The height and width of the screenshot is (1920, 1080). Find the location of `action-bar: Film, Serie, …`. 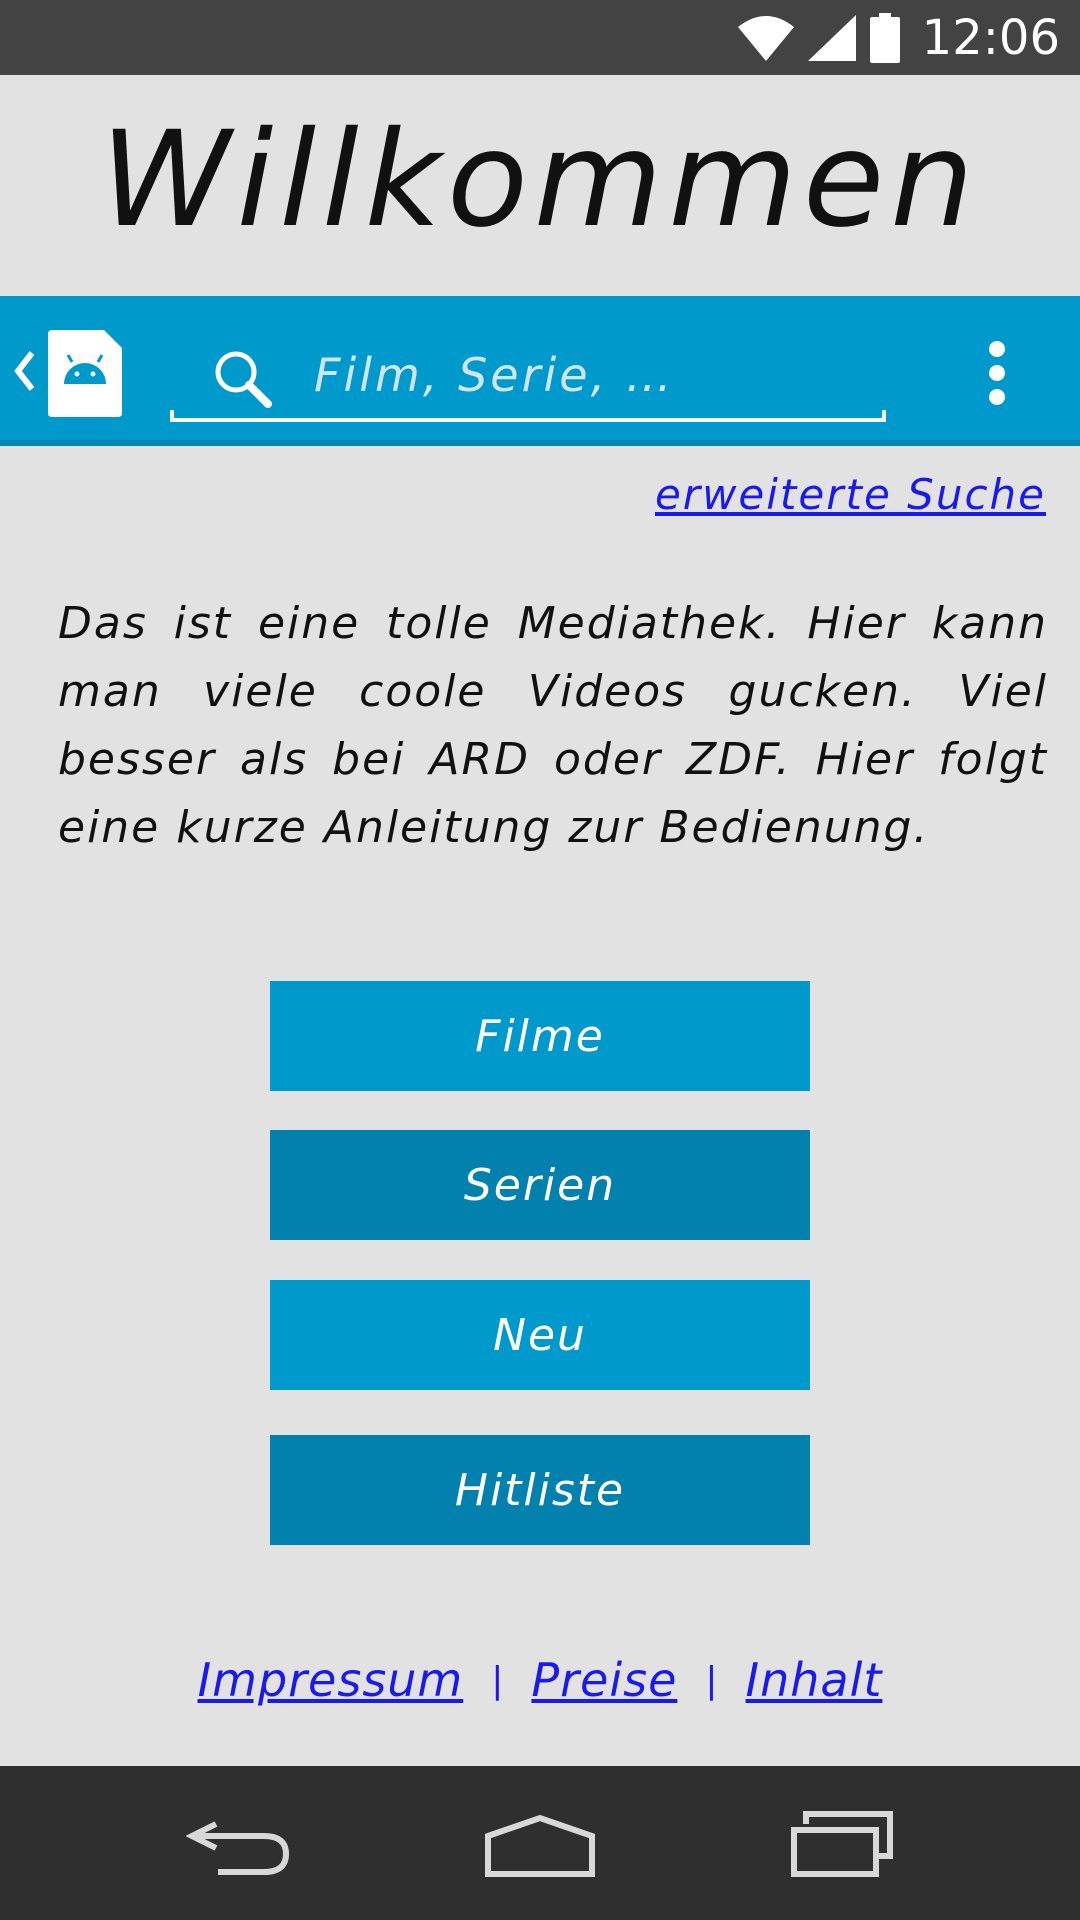

action-bar: Film, Serie, … is located at coordinates (540, 371).